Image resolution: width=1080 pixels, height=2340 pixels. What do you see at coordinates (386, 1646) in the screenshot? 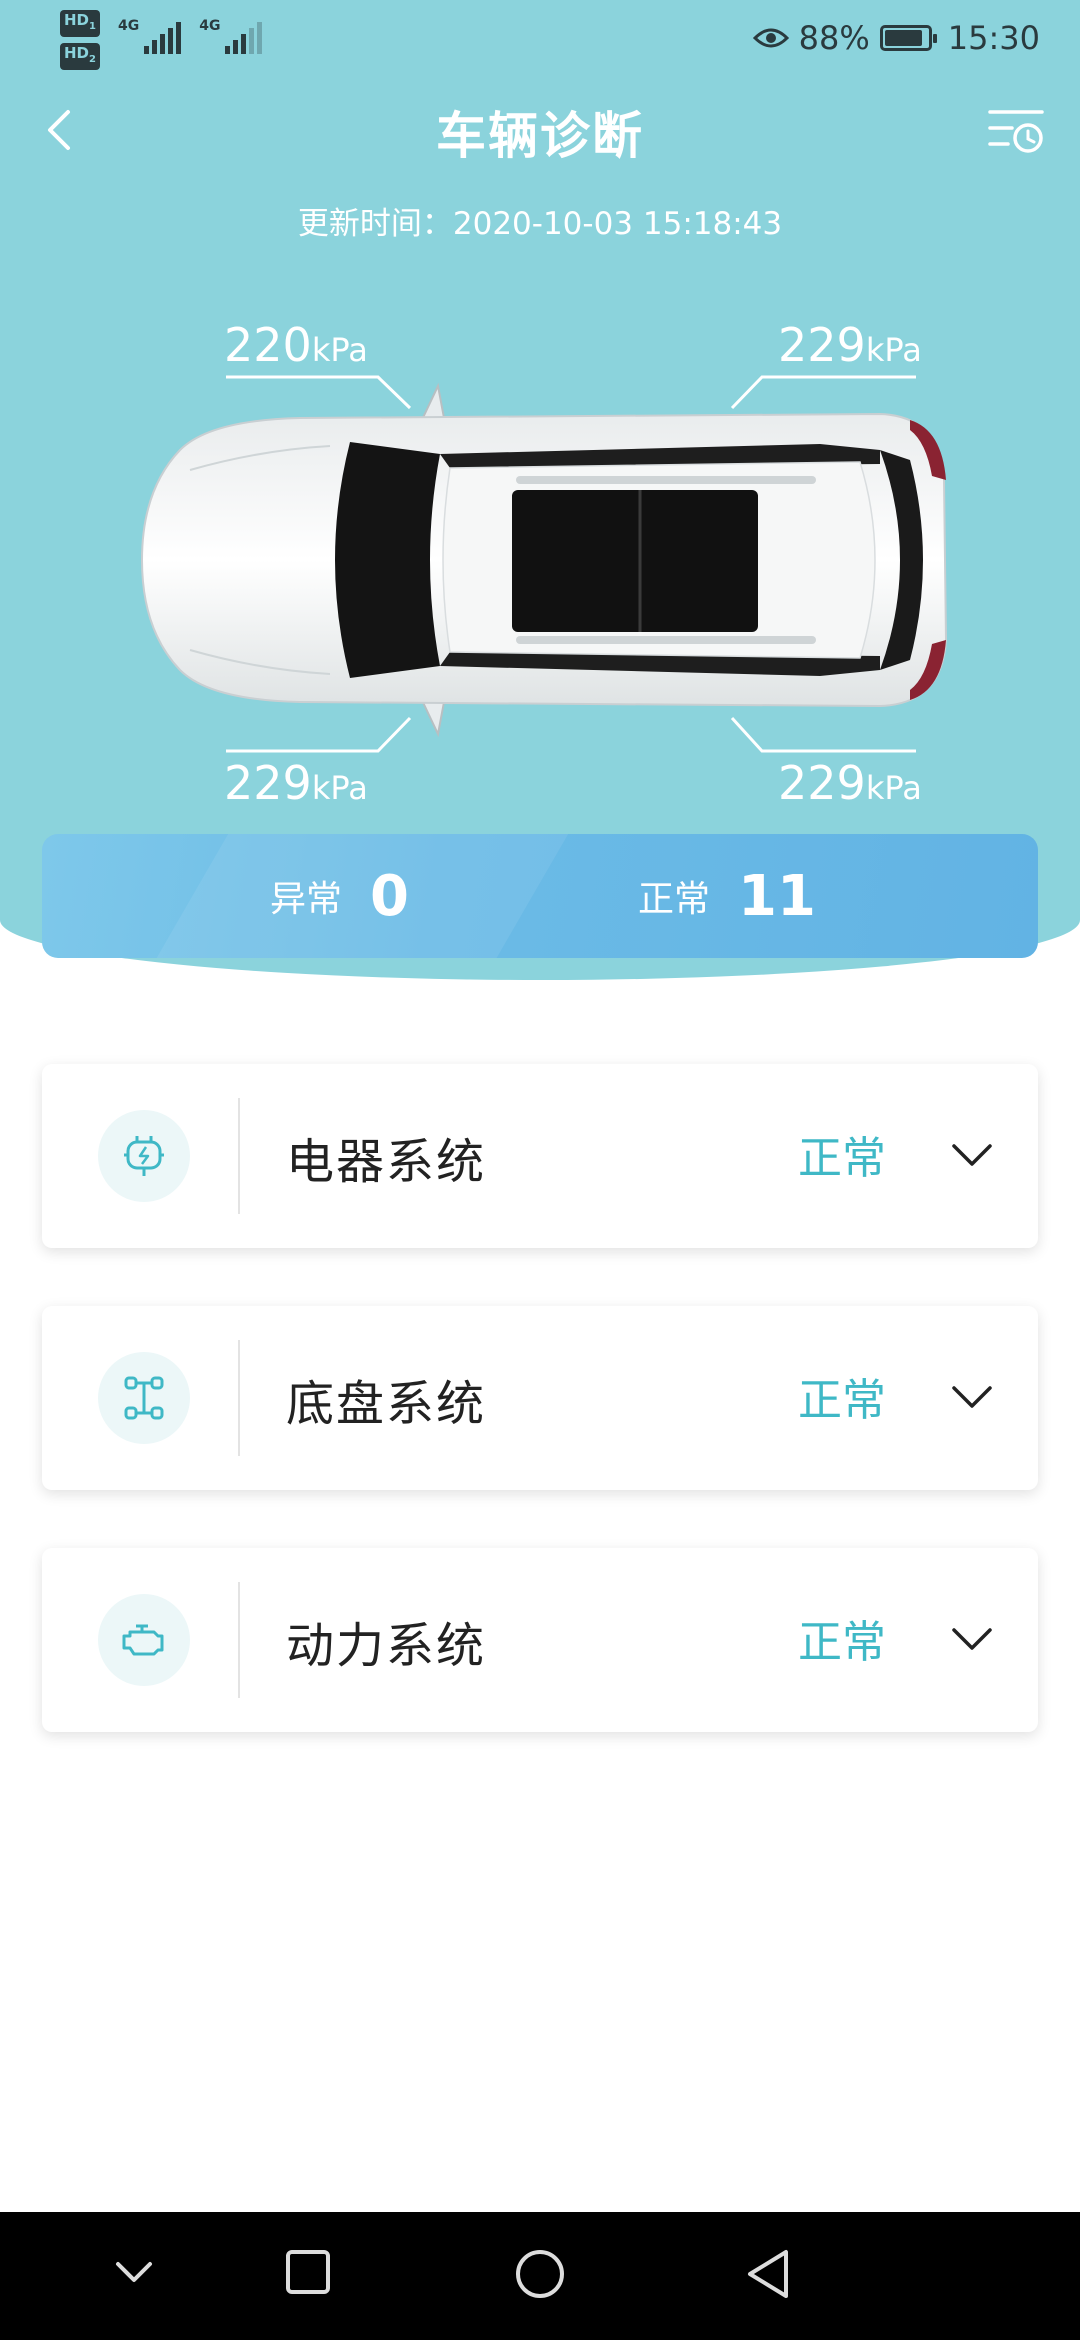
I see `system-name: 动力系统` at bounding box center [386, 1646].